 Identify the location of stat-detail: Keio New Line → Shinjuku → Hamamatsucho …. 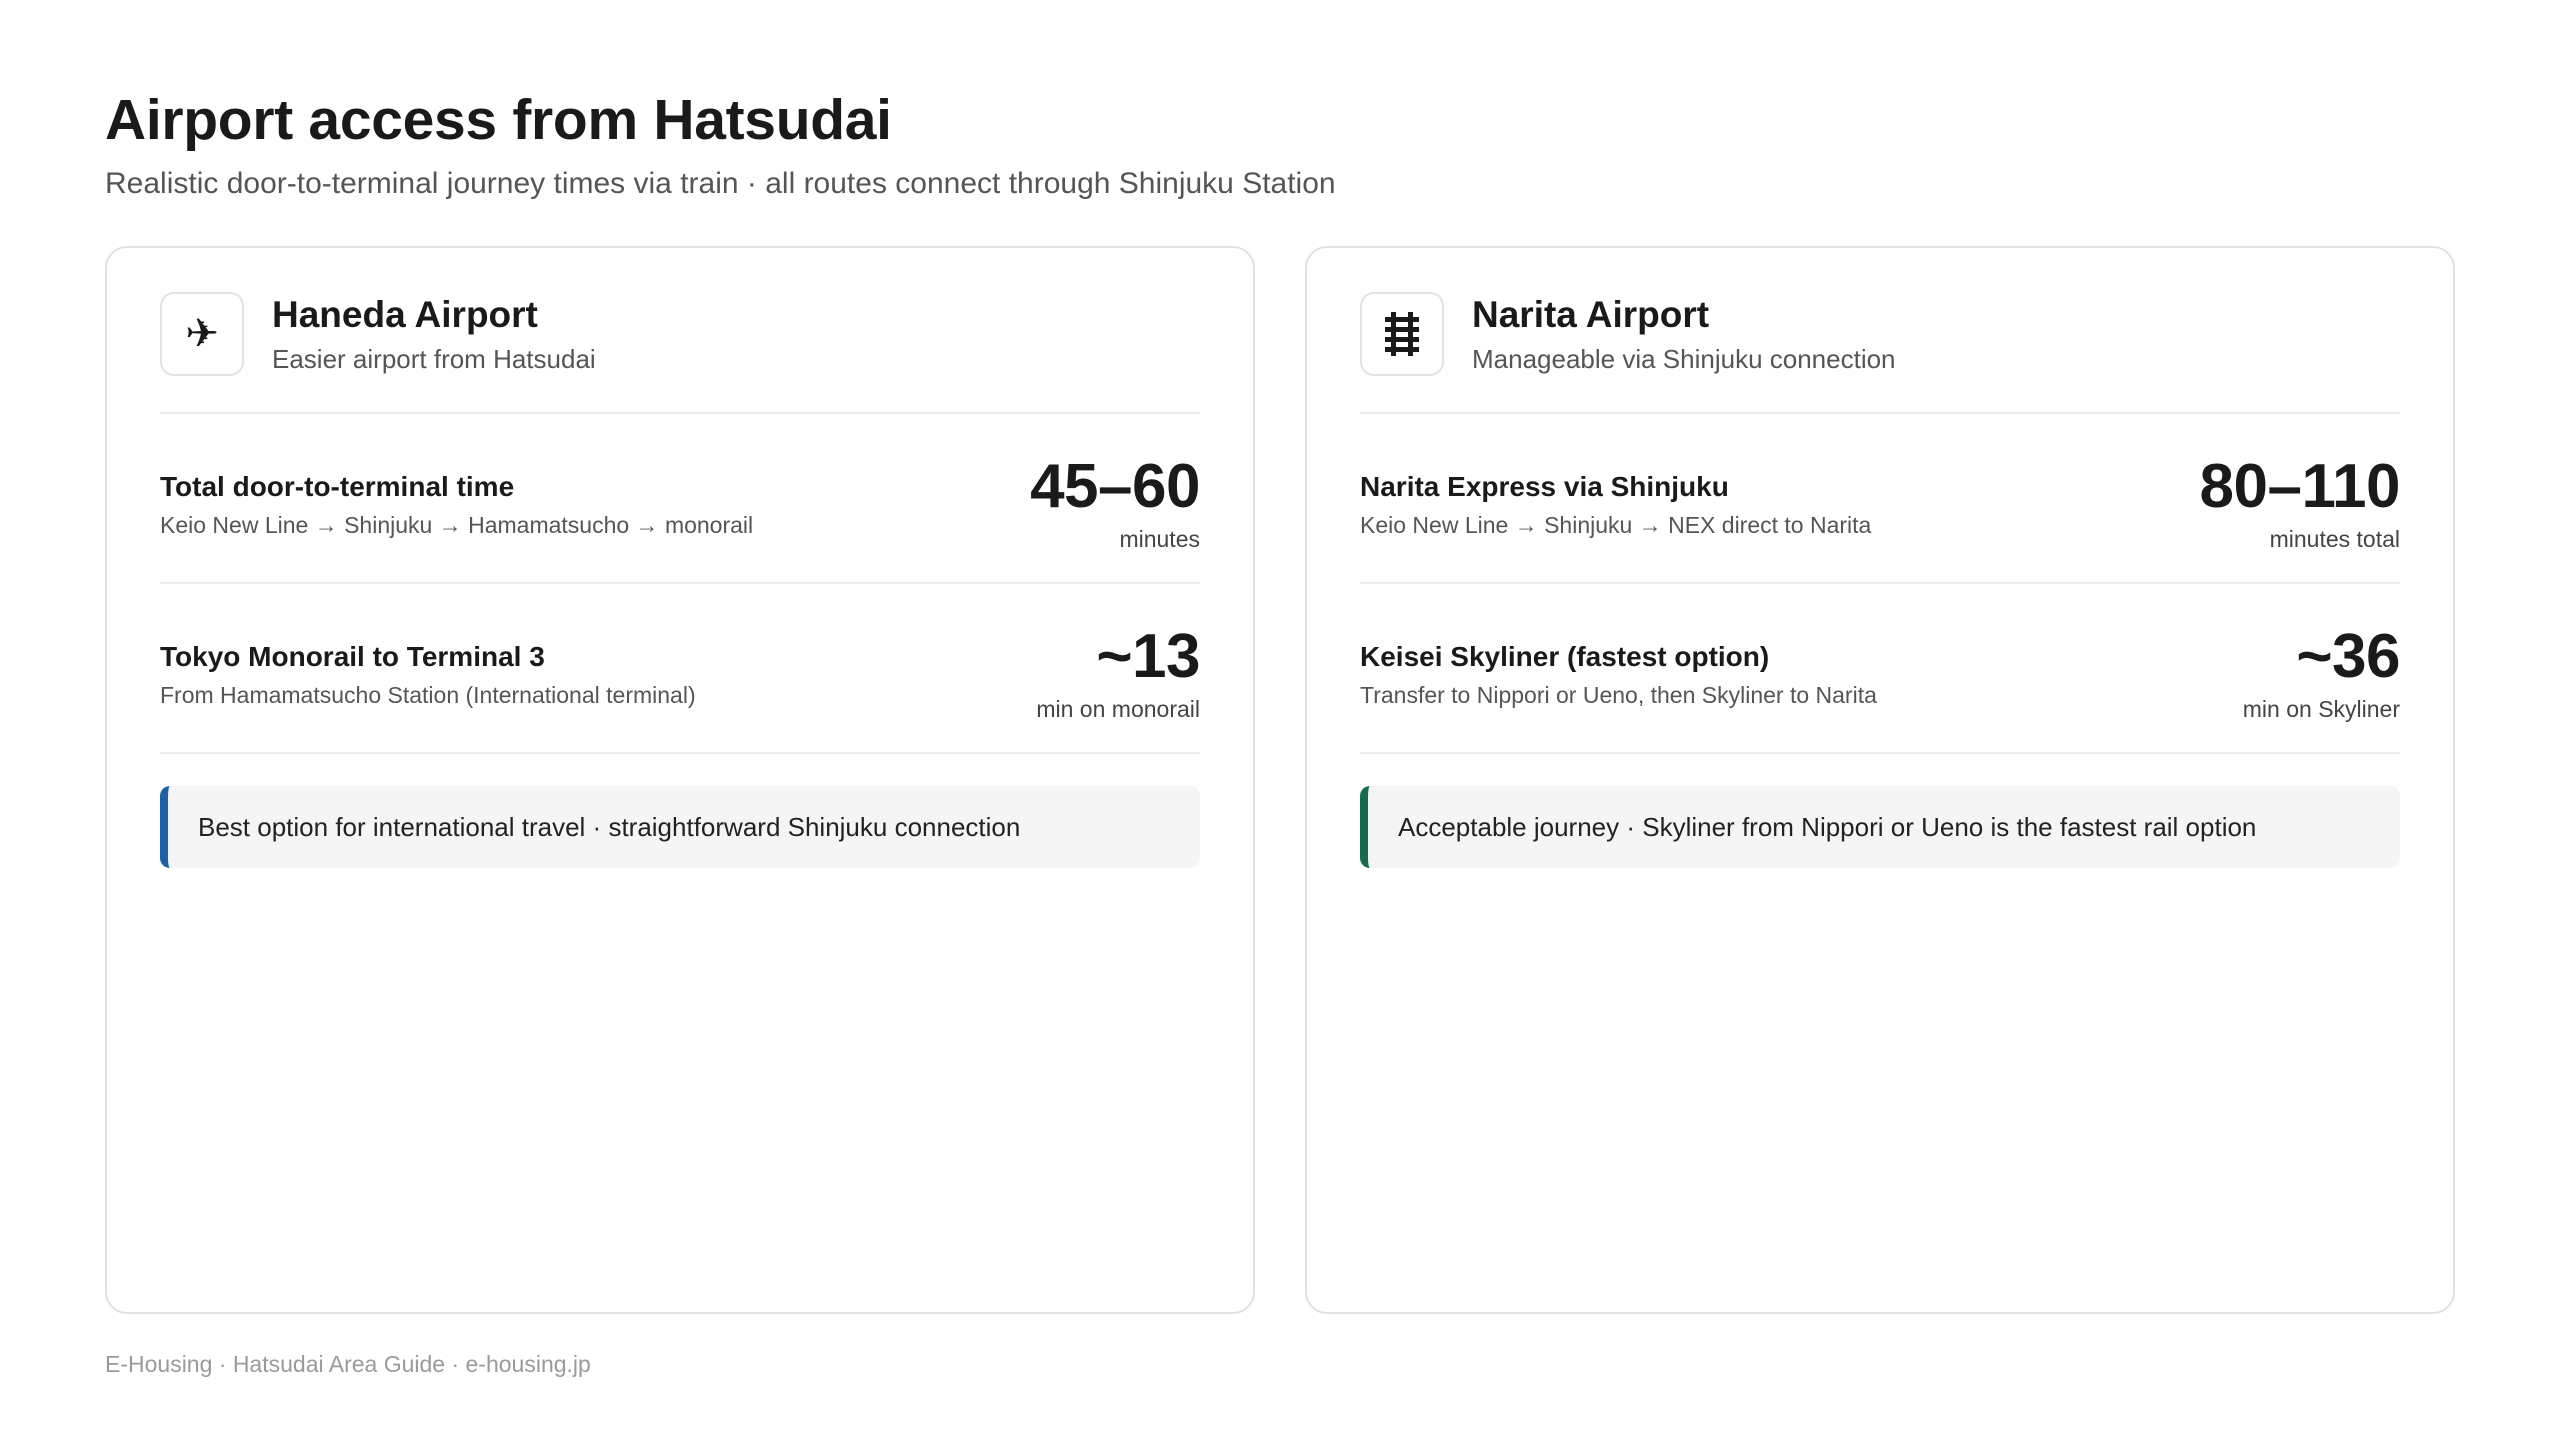
(457, 525).